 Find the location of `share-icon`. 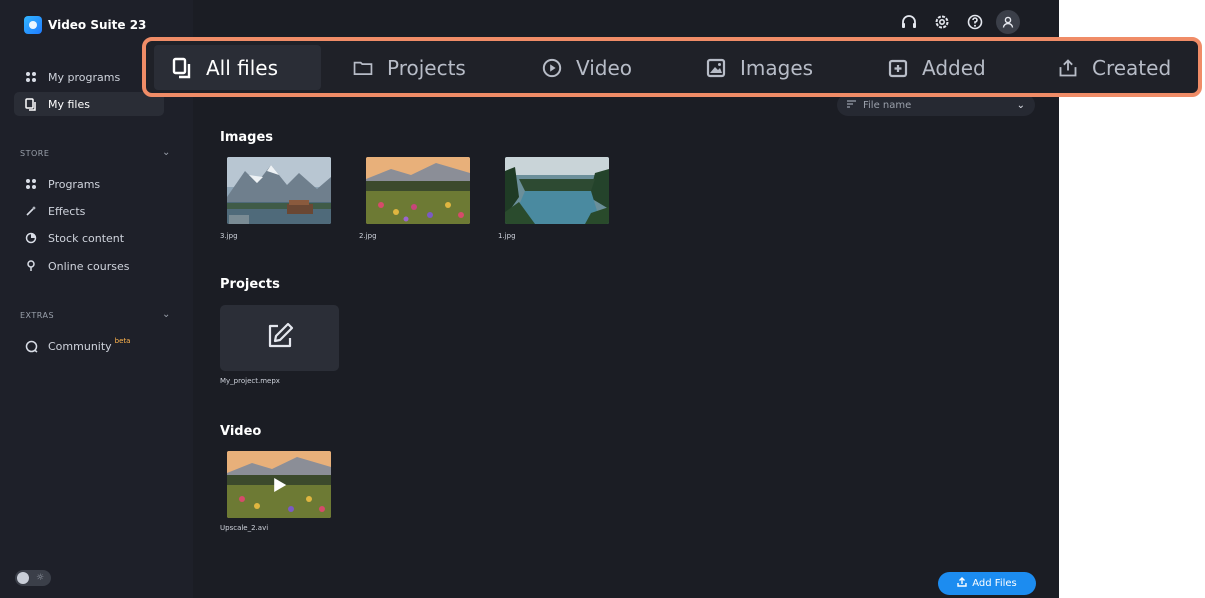

share-icon is located at coordinates (1068, 68).